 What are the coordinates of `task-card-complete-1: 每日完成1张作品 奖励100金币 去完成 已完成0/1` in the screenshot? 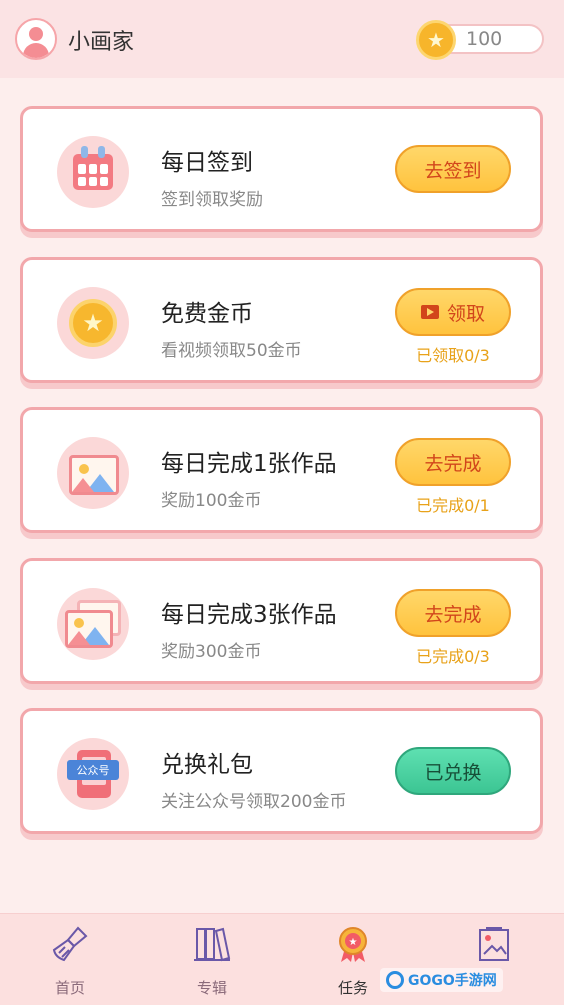 It's located at (281, 470).